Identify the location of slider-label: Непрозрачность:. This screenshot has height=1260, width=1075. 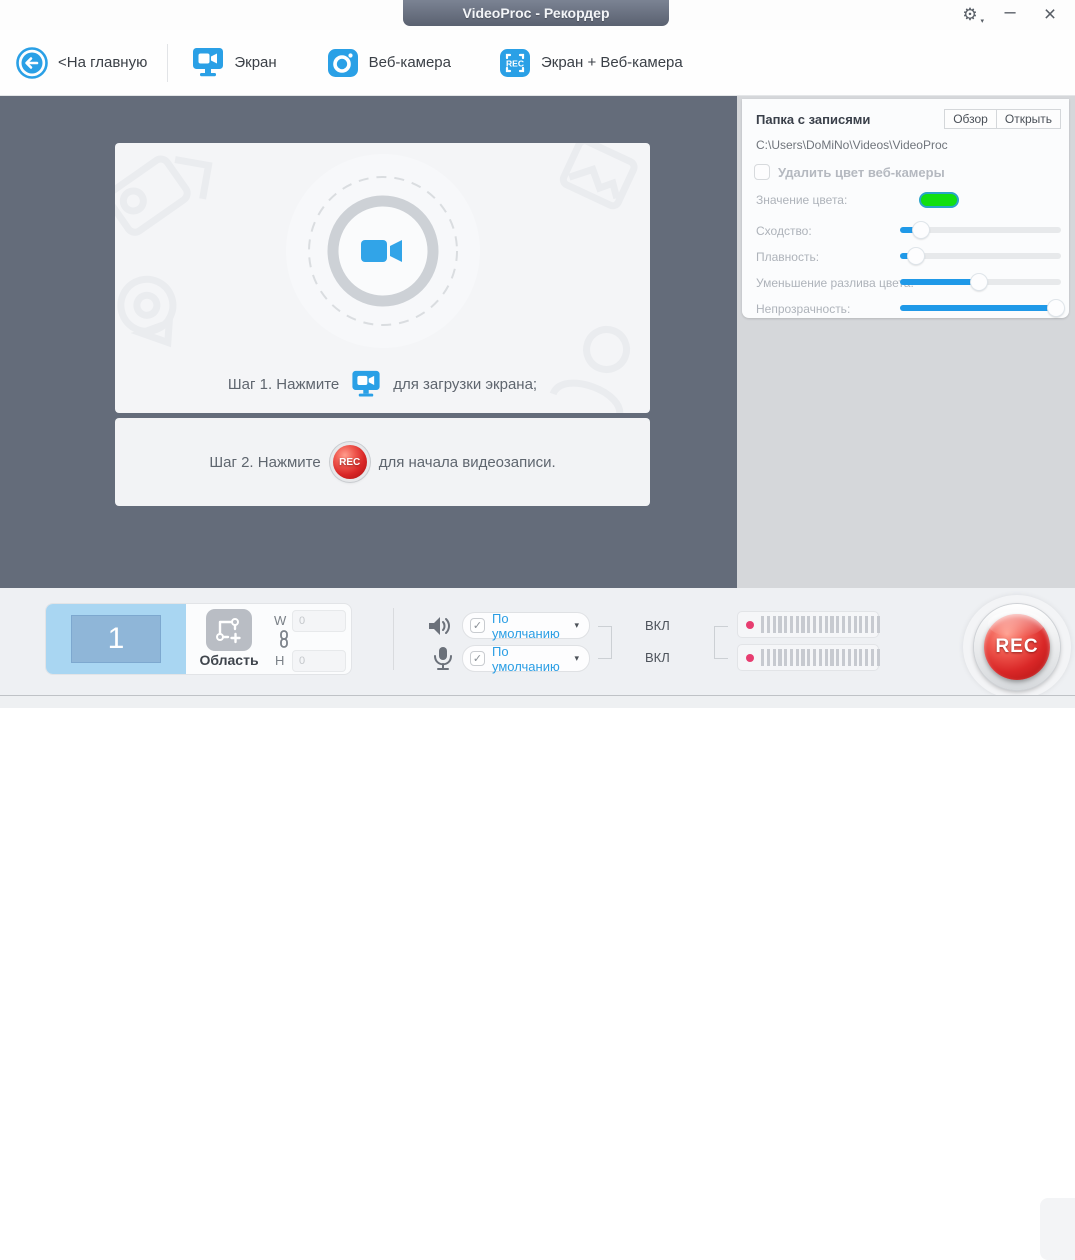
(803, 309).